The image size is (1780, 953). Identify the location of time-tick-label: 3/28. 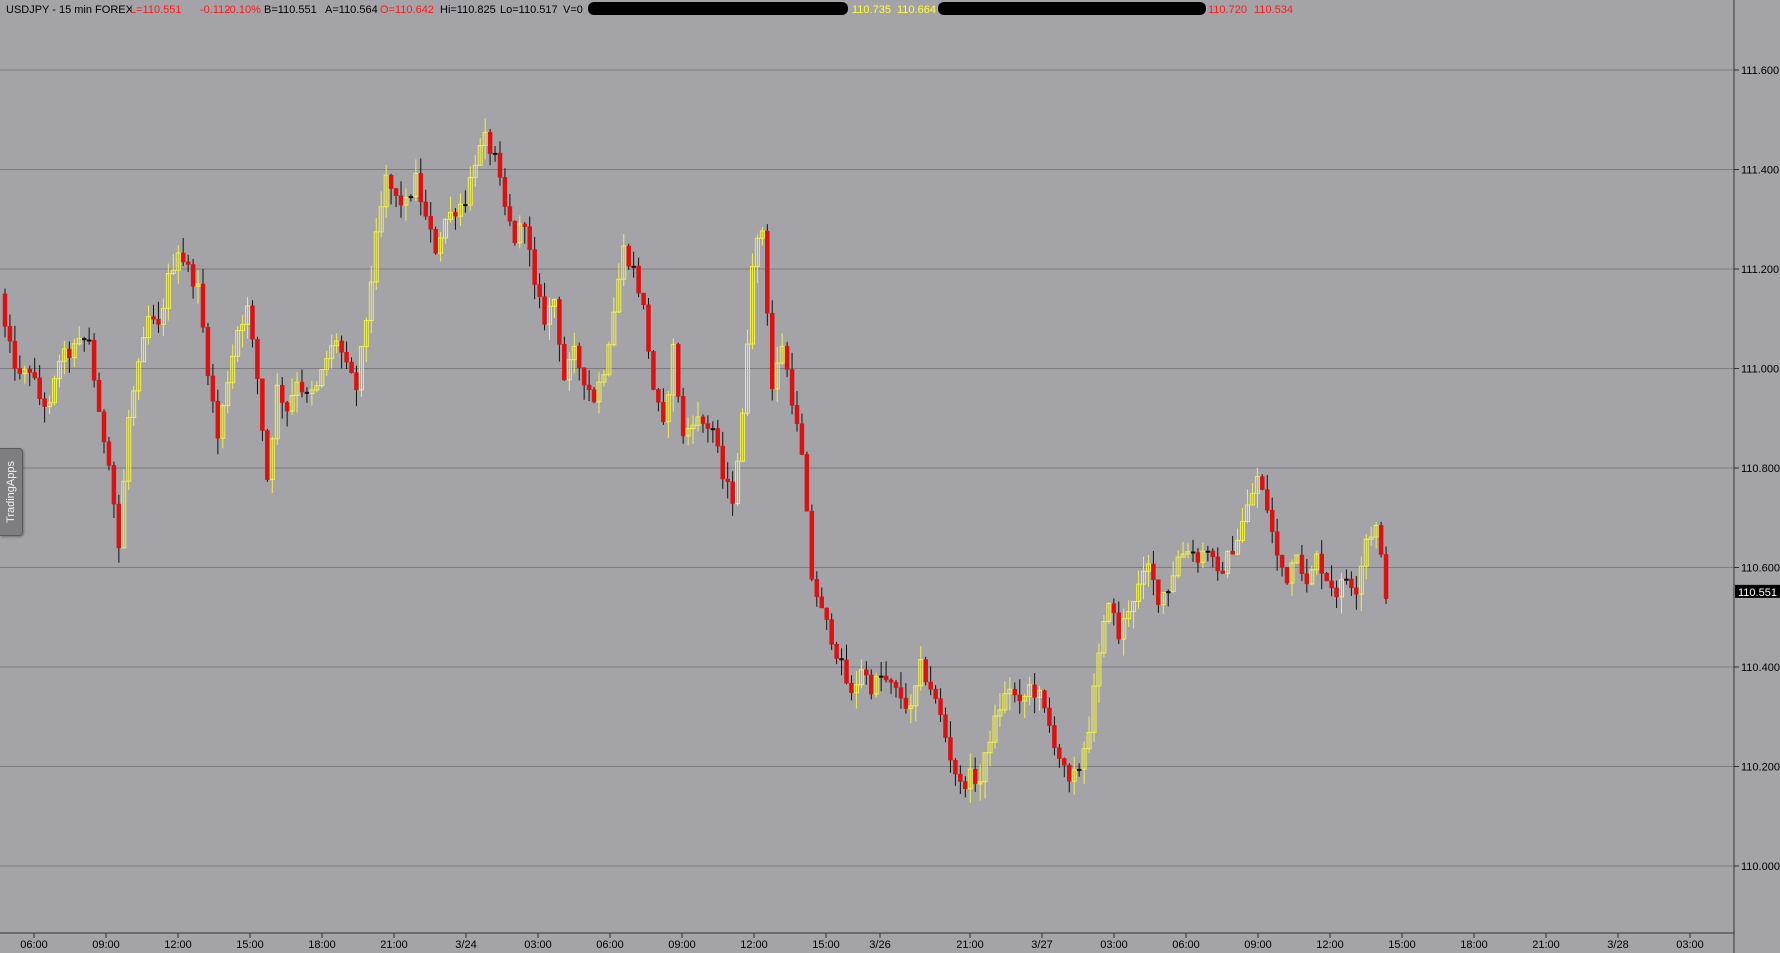
(1617, 945).